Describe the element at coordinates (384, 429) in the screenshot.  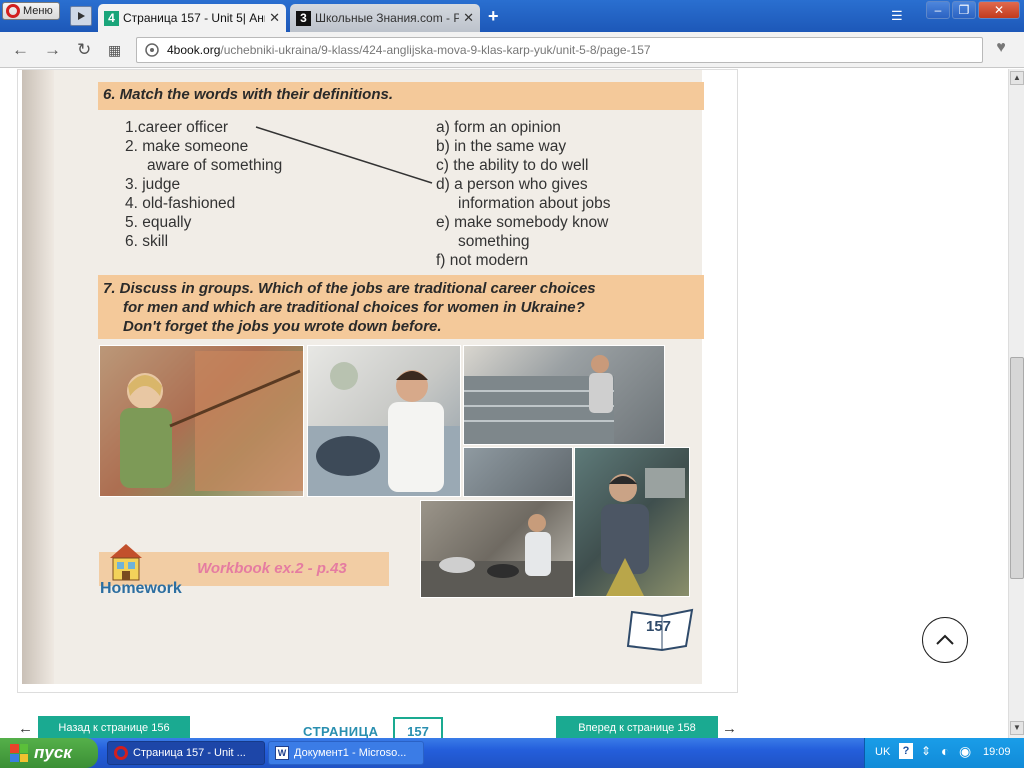
I see `dentist-illustration` at that location.